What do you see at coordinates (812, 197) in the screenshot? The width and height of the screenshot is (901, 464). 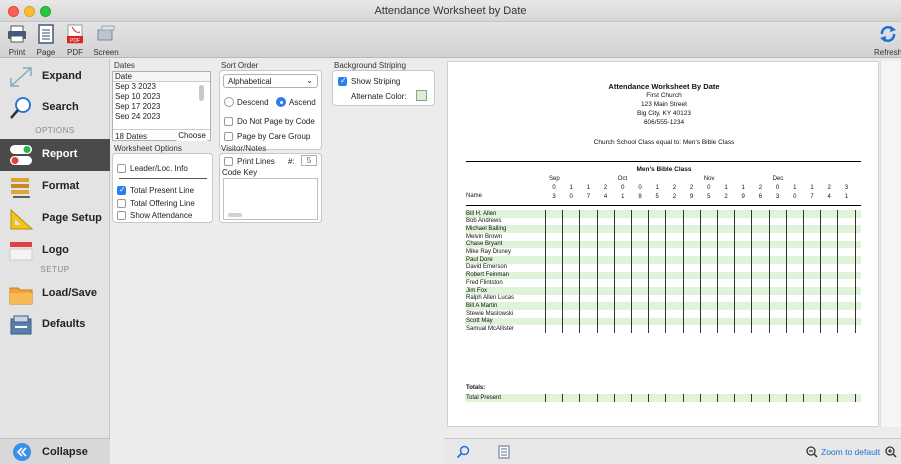 I see `date-column-digit: 7` at bounding box center [812, 197].